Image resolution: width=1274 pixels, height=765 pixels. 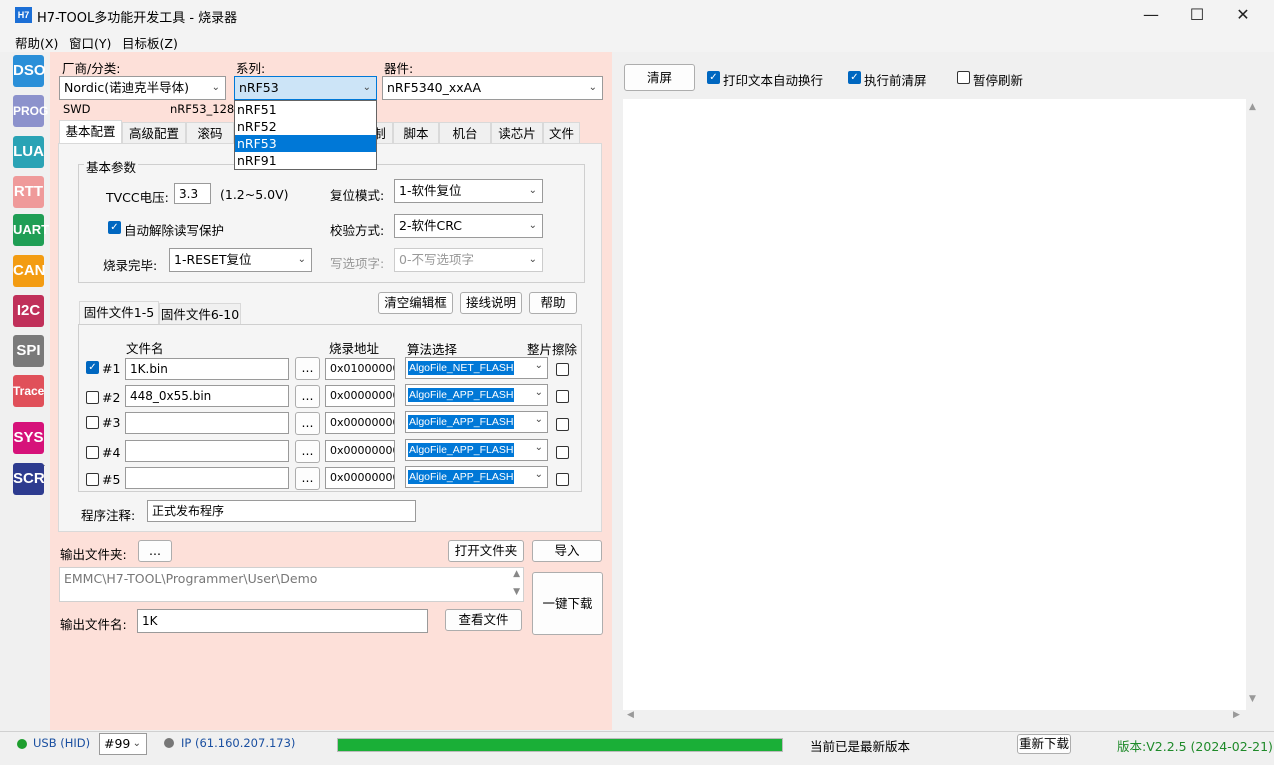 I want to click on help-button: 帮助, so click(x=553, y=303).